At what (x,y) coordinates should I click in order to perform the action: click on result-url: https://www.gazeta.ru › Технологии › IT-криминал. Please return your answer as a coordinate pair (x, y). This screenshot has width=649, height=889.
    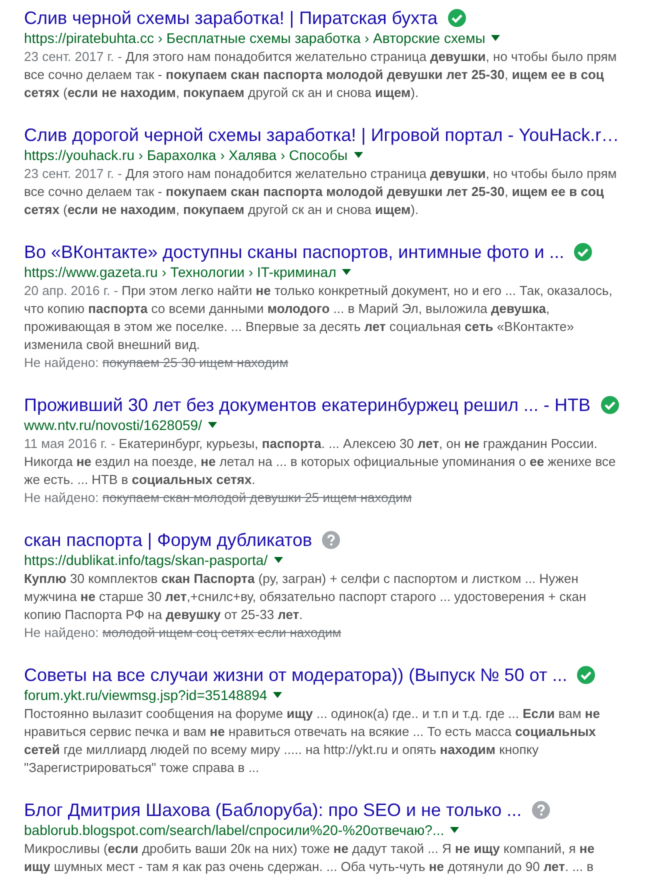
    Looking at the image, I should click on (180, 272).